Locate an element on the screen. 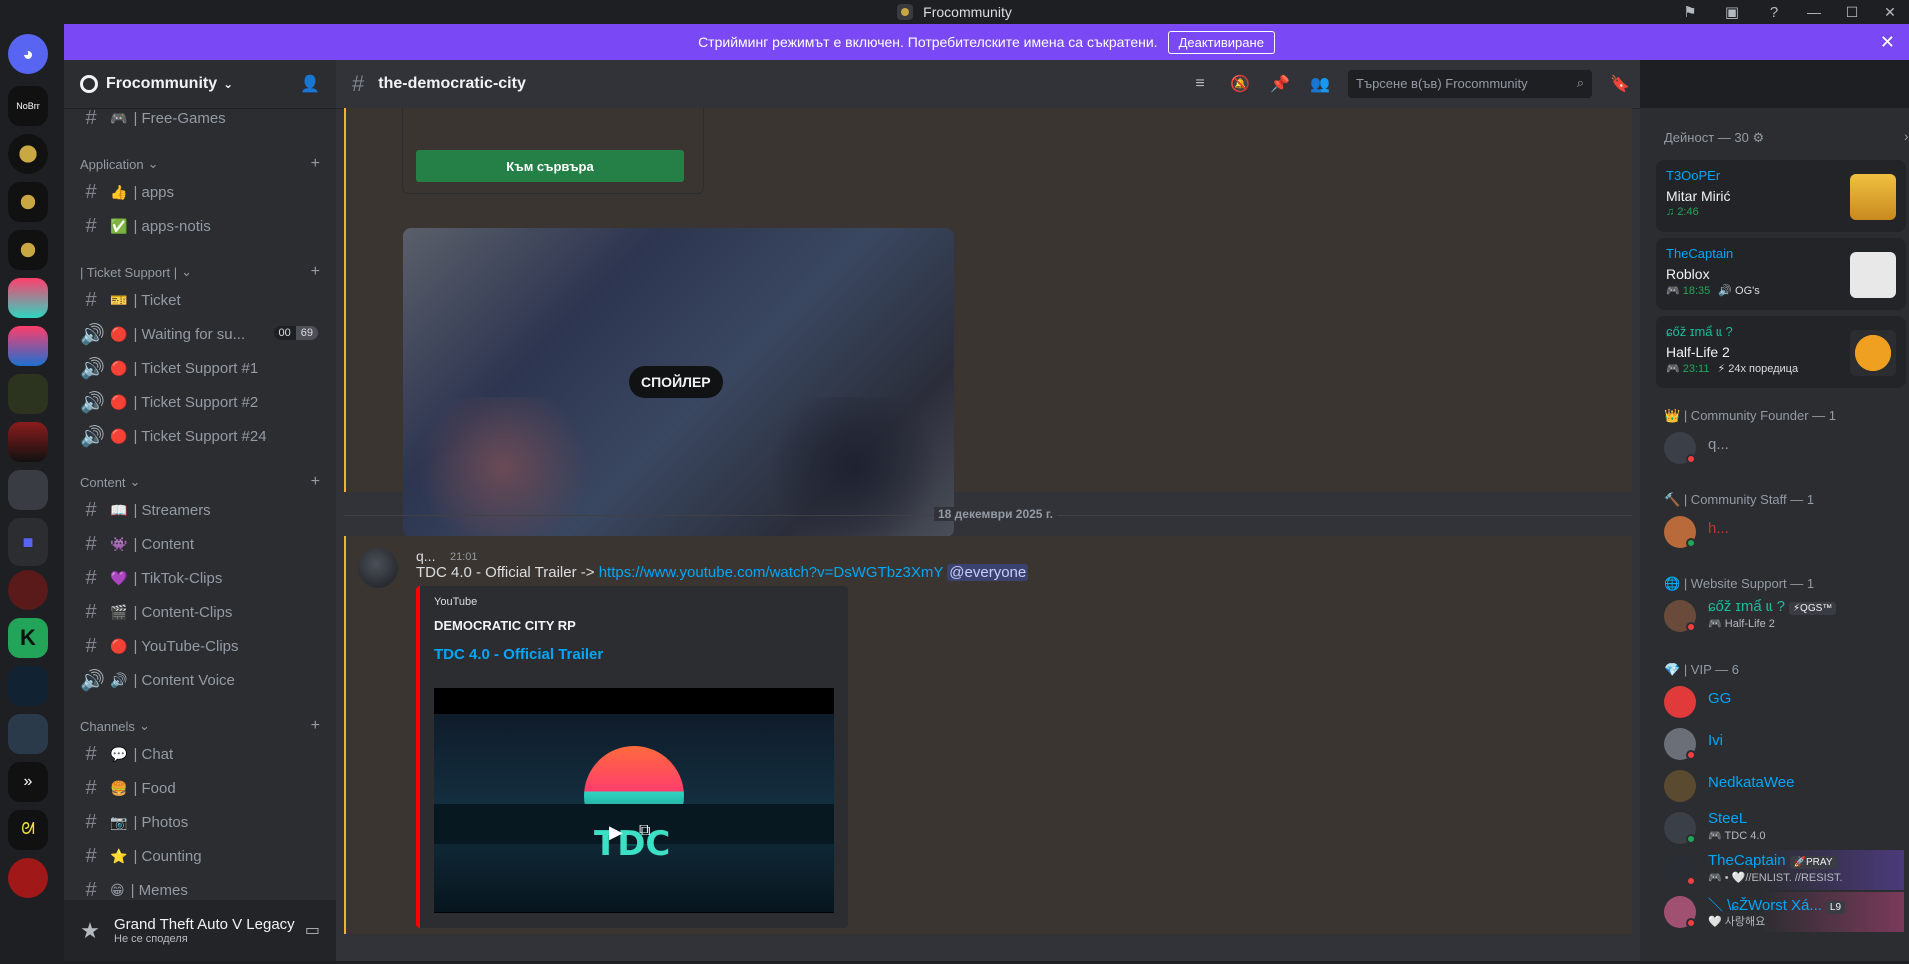  guild-icon: » is located at coordinates (28, 782).